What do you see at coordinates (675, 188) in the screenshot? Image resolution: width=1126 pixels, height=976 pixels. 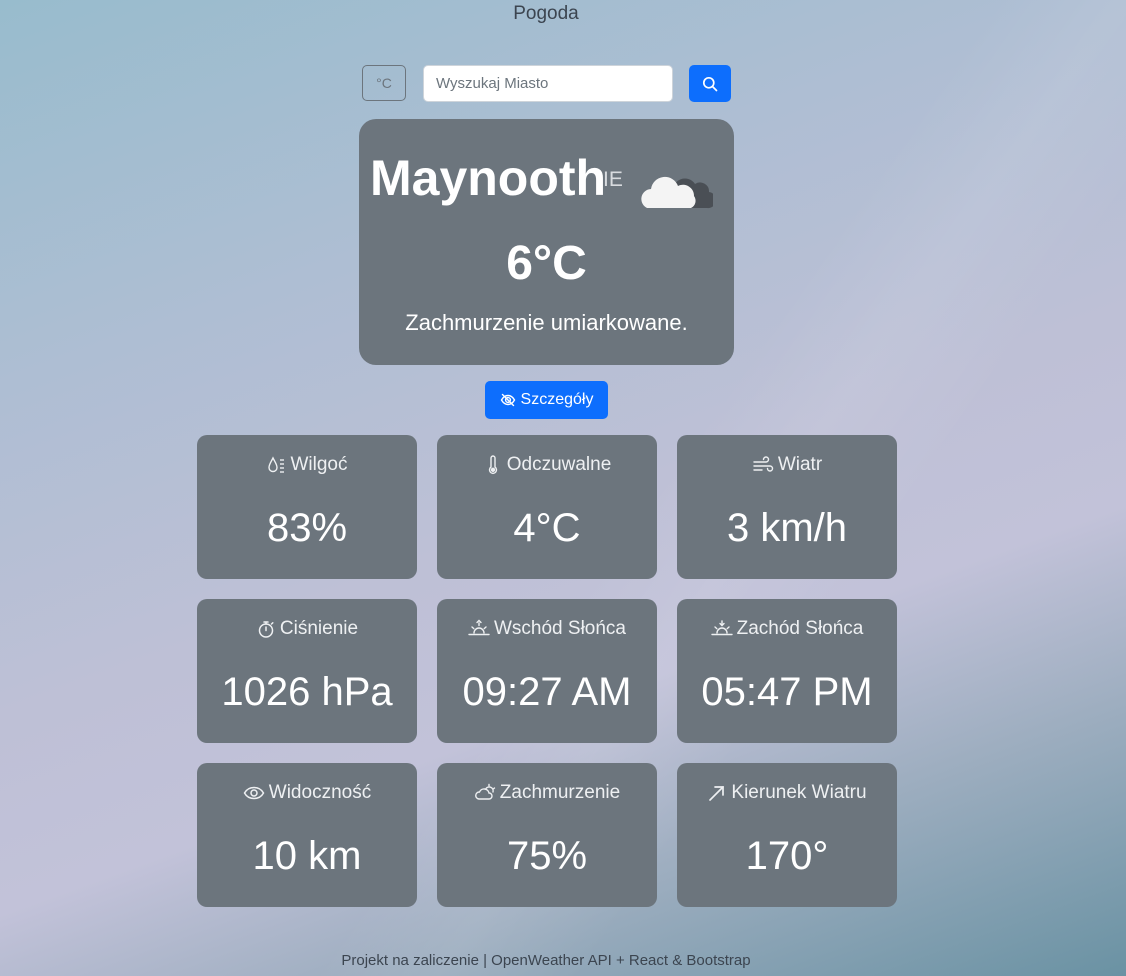 I see `cloudy-icon` at bounding box center [675, 188].